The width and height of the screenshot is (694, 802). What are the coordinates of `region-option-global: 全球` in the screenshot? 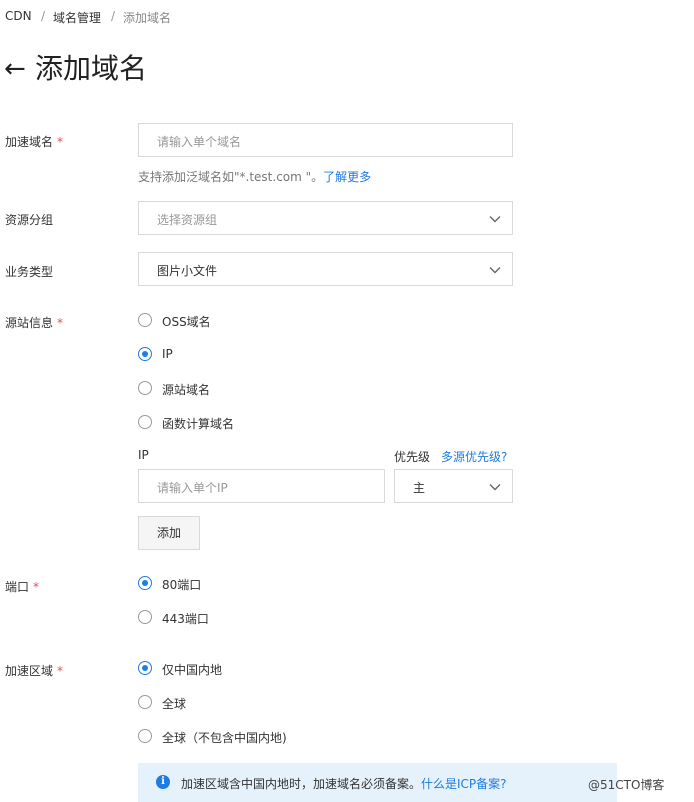 It's located at (248, 703).